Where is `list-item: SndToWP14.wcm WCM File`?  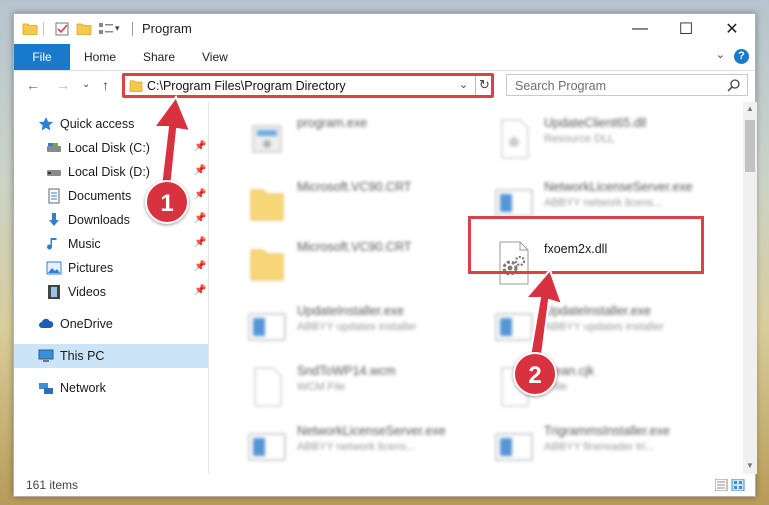
list-item: SndToWP14.wcm WCM File is located at coordinates (357, 388).